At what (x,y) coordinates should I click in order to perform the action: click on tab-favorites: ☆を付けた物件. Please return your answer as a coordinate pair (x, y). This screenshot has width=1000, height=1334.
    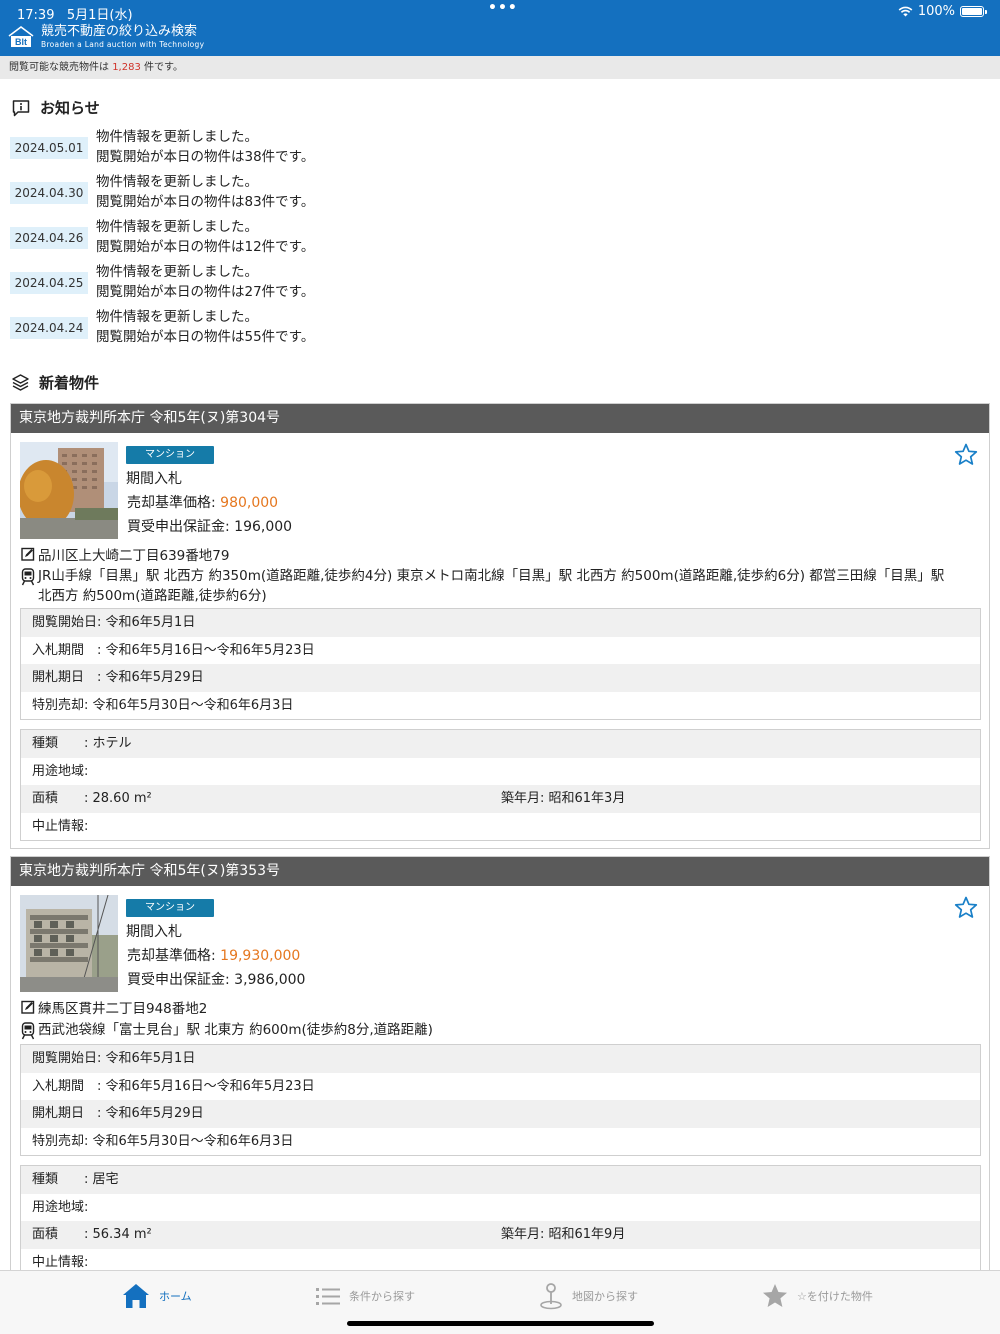
    Looking at the image, I should click on (817, 1296).